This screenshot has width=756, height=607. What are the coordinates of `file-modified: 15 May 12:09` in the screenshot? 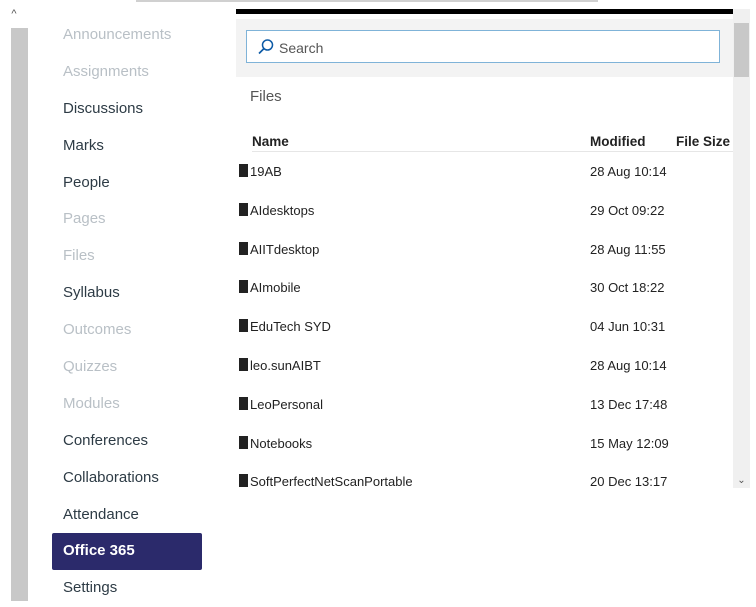 It's located at (629, 443).